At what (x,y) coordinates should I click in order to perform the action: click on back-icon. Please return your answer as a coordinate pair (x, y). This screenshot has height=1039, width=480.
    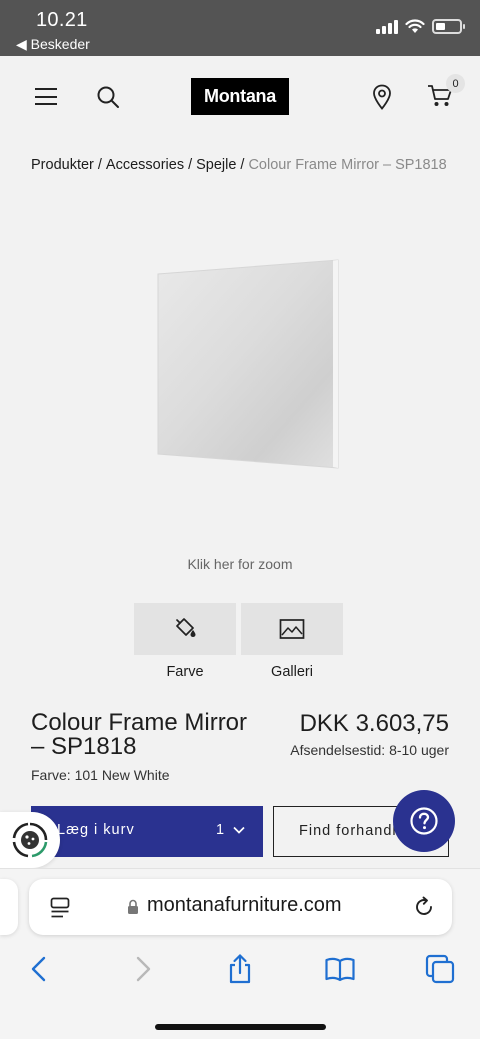
    Looking at the image, I should click on (40, 969).